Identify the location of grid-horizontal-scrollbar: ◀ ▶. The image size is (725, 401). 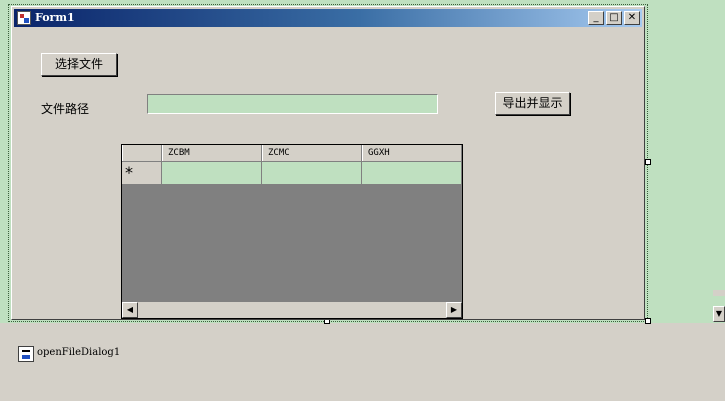
(292, 310).